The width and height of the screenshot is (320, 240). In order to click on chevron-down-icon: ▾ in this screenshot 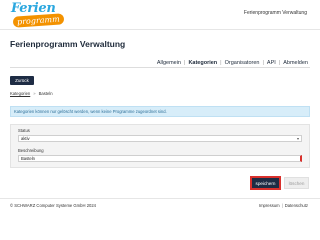, I will do `click(297, 138)`.